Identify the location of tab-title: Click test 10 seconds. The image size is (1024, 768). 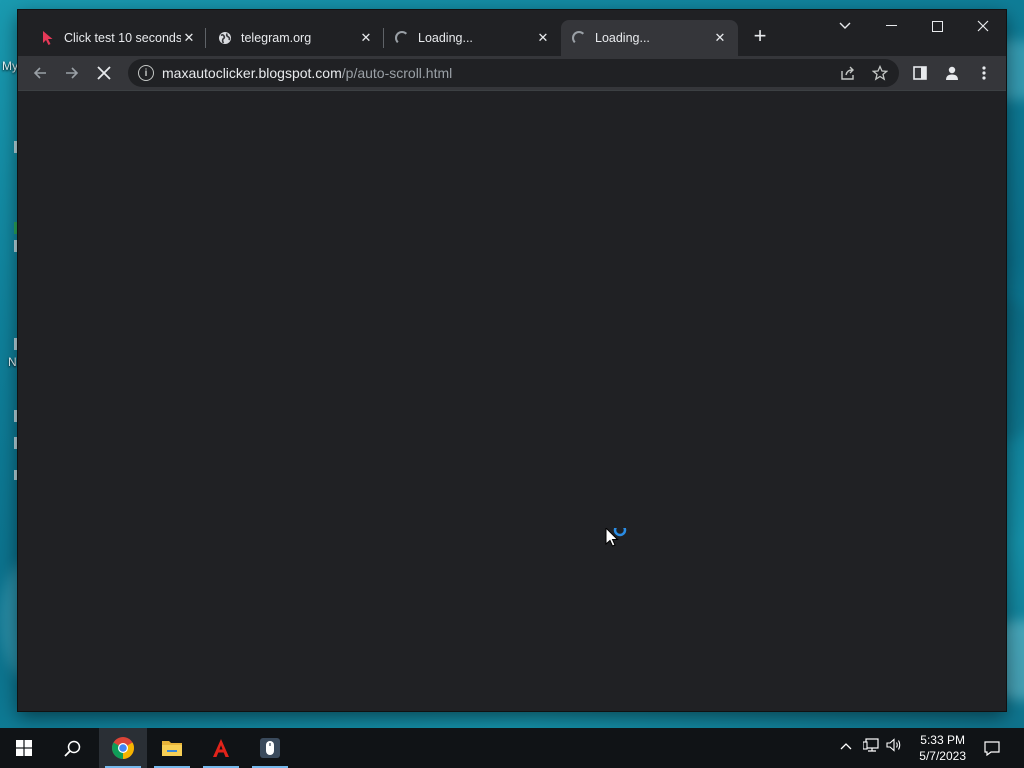
(122, 38).